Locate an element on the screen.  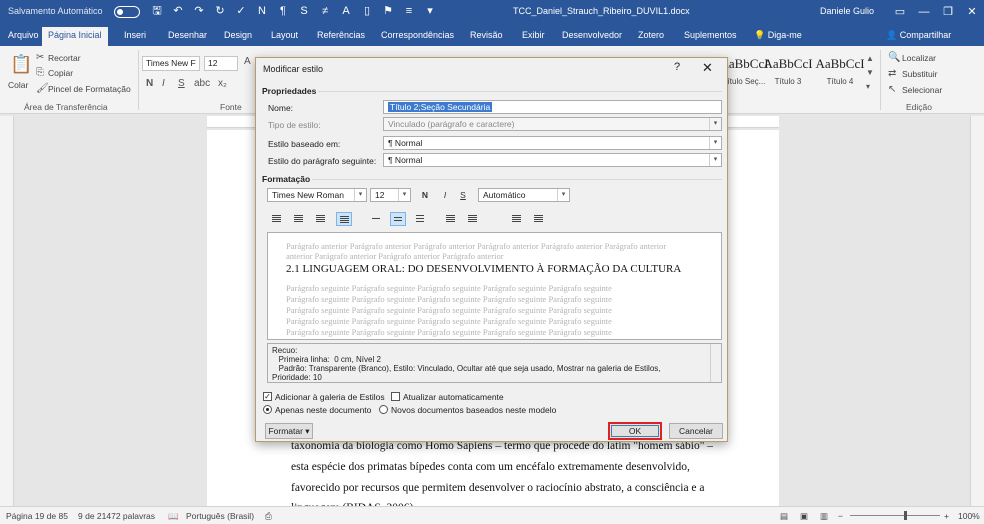
new-docs-label: Novos documentos baseados neste modelo is located at coordinates (473, 410).